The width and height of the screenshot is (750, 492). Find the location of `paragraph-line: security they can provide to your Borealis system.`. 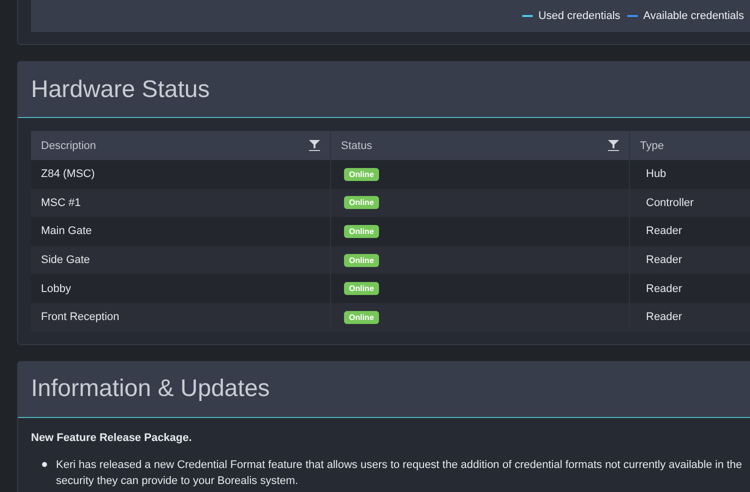

paragraph-line: security they can provide to your Borealis system. is located at coordinates (178, 481).